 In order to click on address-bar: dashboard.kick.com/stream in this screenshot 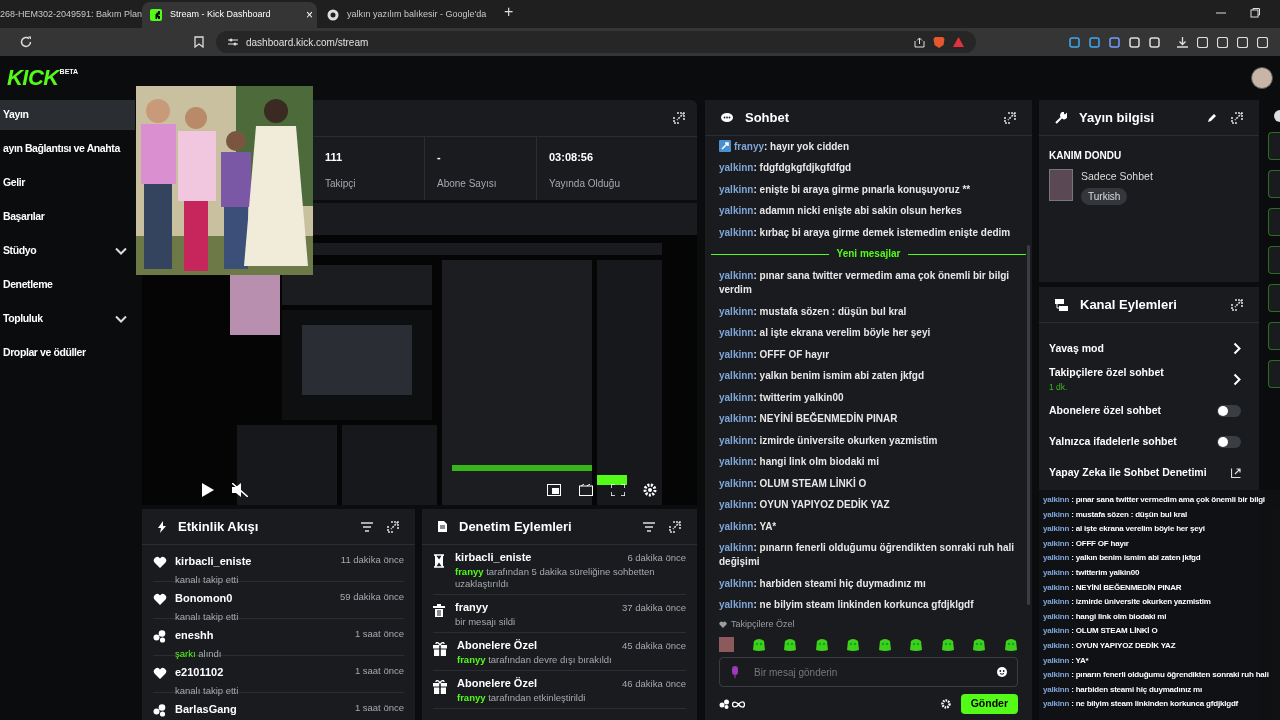, I will do `click(596, 42)`.